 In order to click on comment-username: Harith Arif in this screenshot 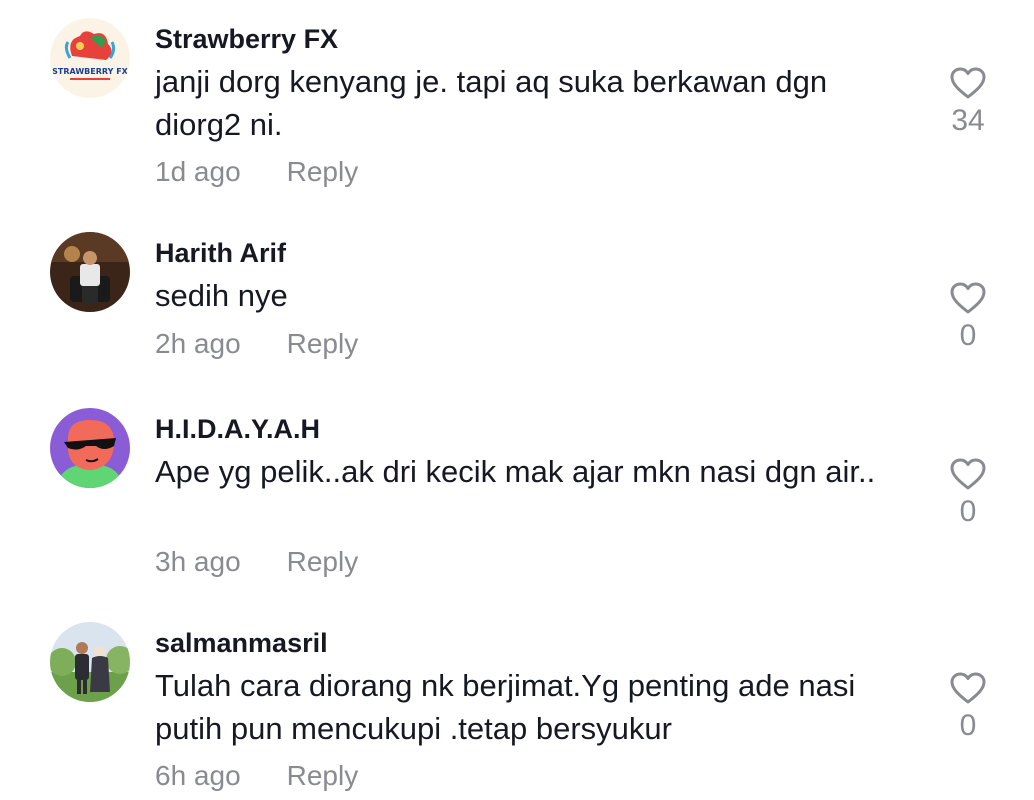, I will do `click(220, 253)`.